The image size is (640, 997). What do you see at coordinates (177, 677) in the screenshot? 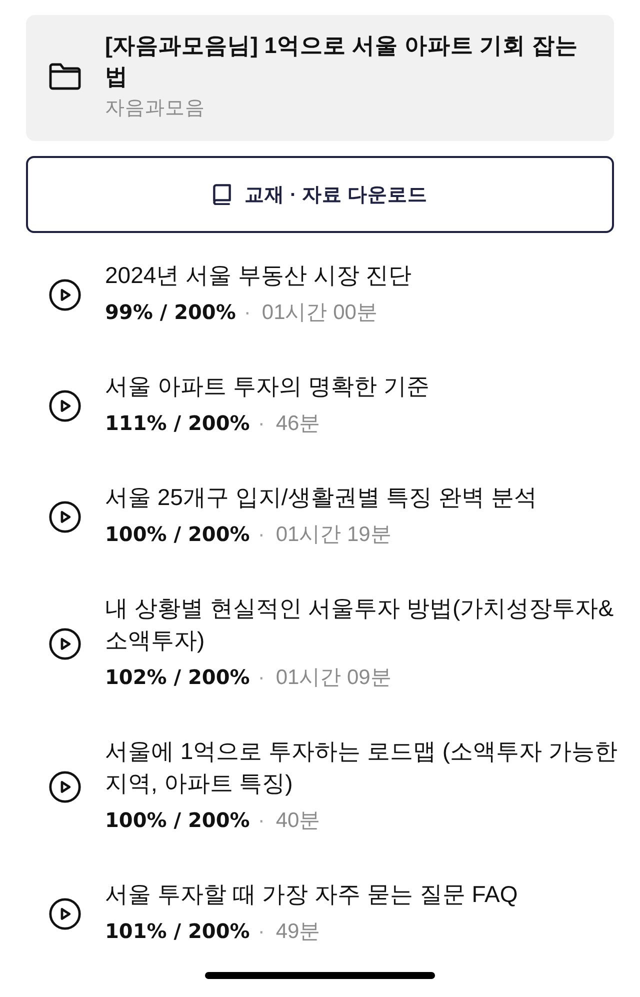
I see `progress-text: 102% / 200%` at bounding box center [177, 677].